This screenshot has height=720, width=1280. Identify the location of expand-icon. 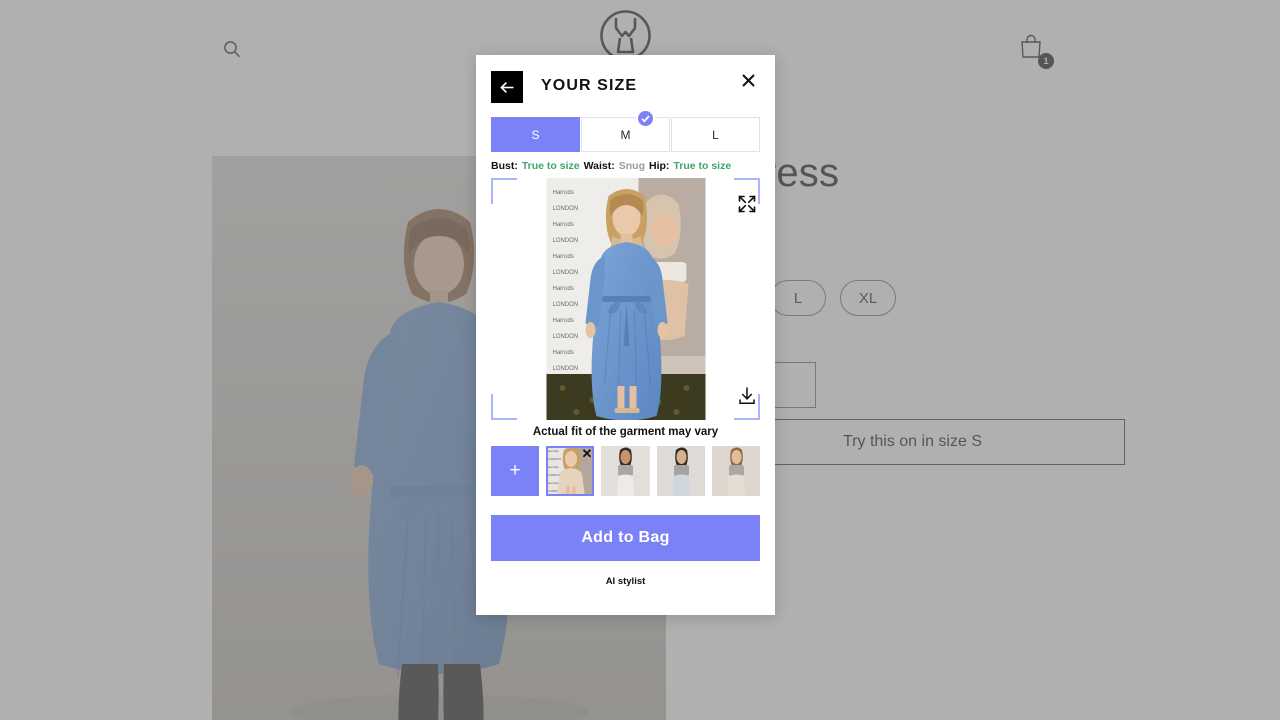
(747, 204).